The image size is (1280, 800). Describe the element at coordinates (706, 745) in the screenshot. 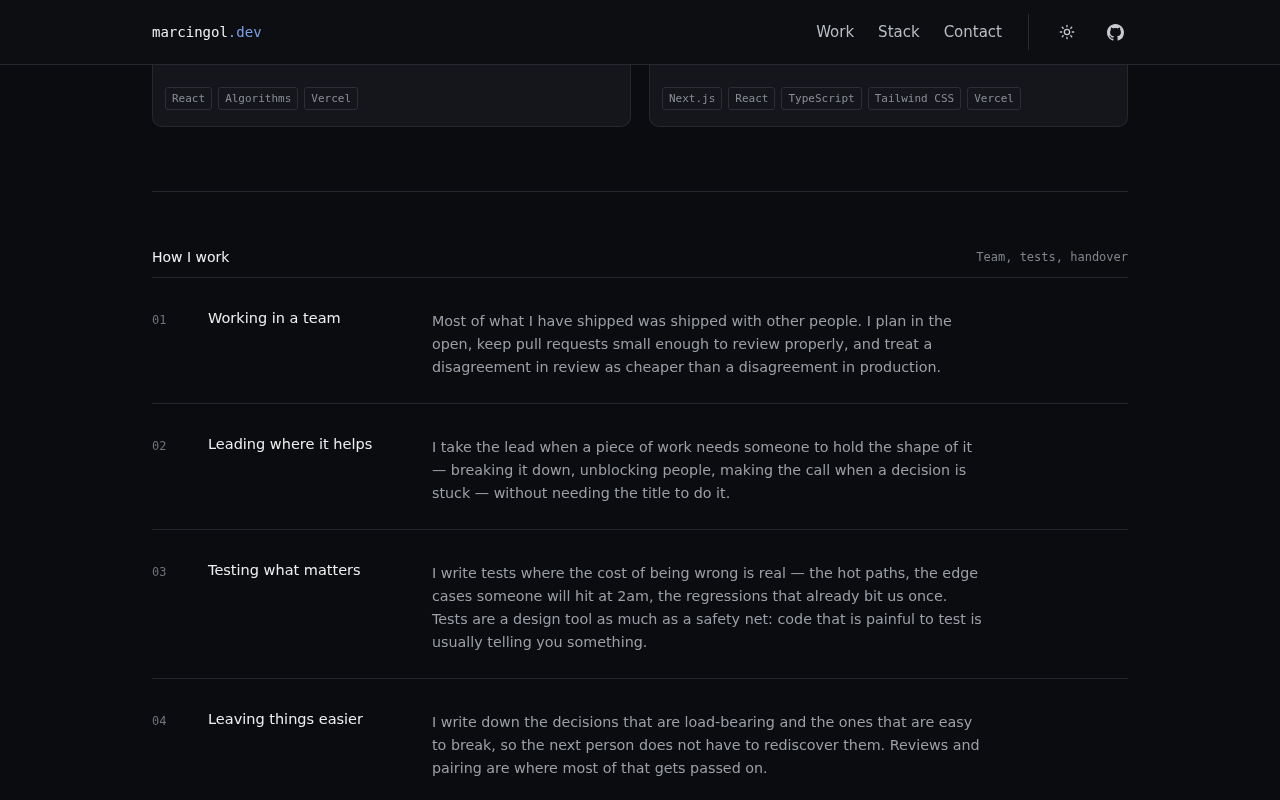

I see `item-description: I write down the decisions that are load-bearing and the ones that are easy to break, so the next person does not have to rediscover them. Reviews and pairing are where most of that gets passed on.` at that location.